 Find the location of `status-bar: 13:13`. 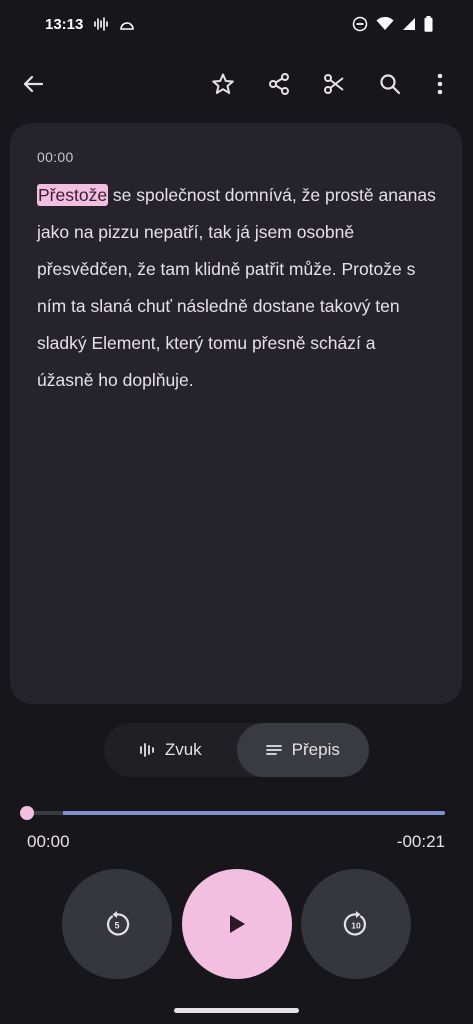

status-bar: 13:13 is located at coordinates (236, 24).